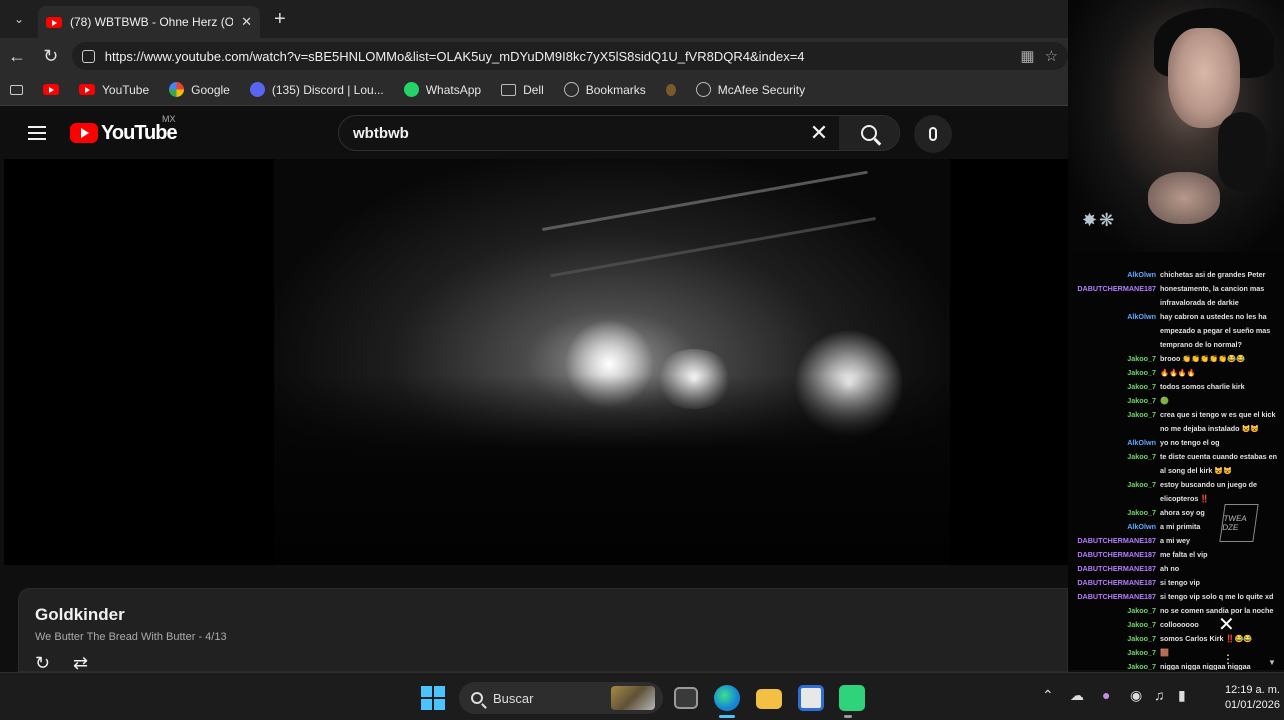  Describe the element at coordinates (686, 698) in the screenshot. I see `task-view-icon` at that location.